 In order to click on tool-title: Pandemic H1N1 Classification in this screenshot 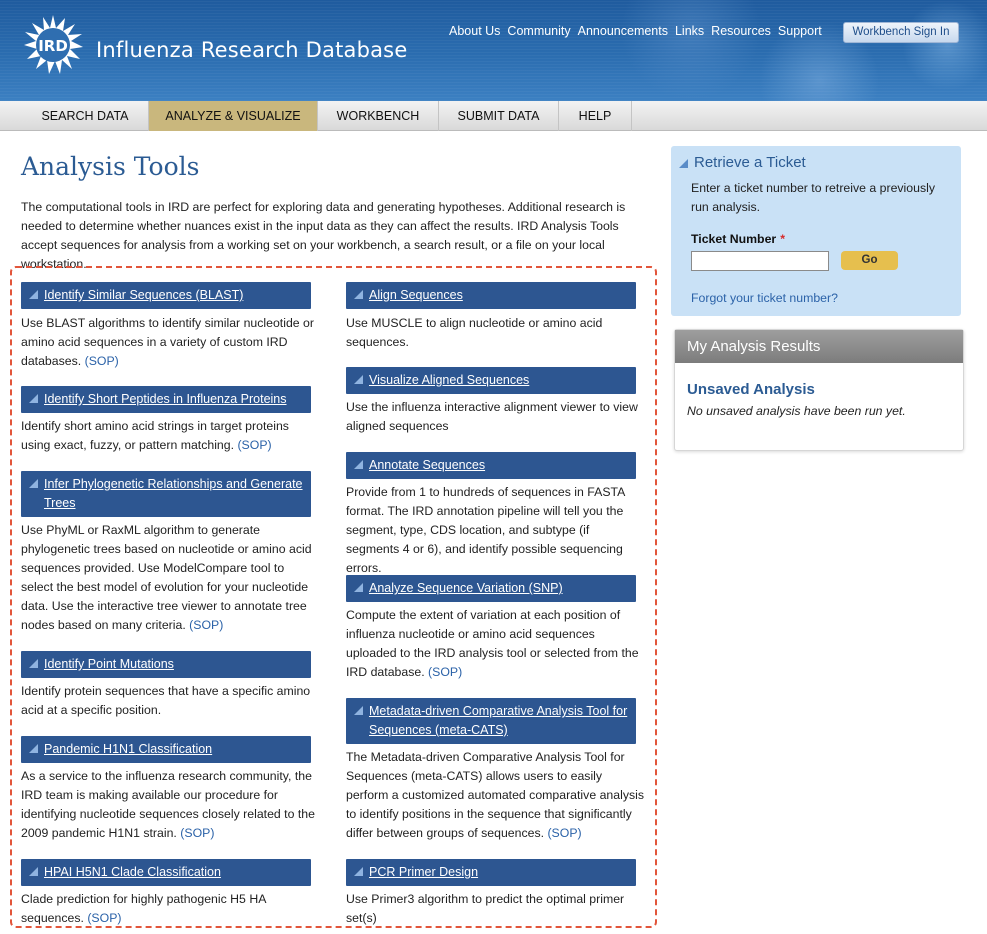, I will do `click(128, 749)`.